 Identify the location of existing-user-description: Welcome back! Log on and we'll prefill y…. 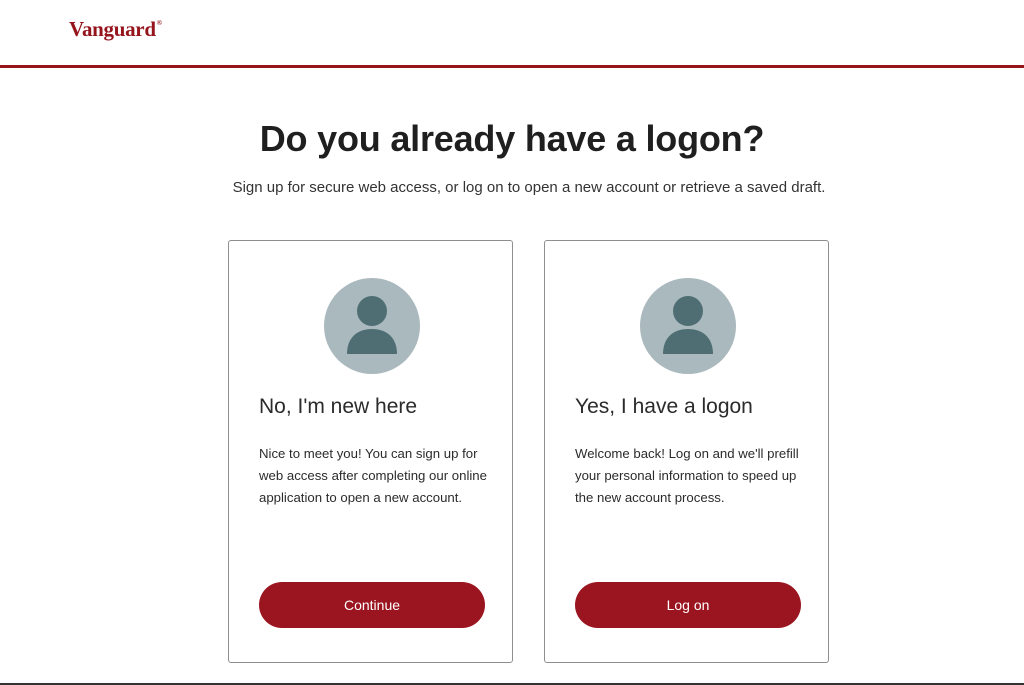
(687, 475).